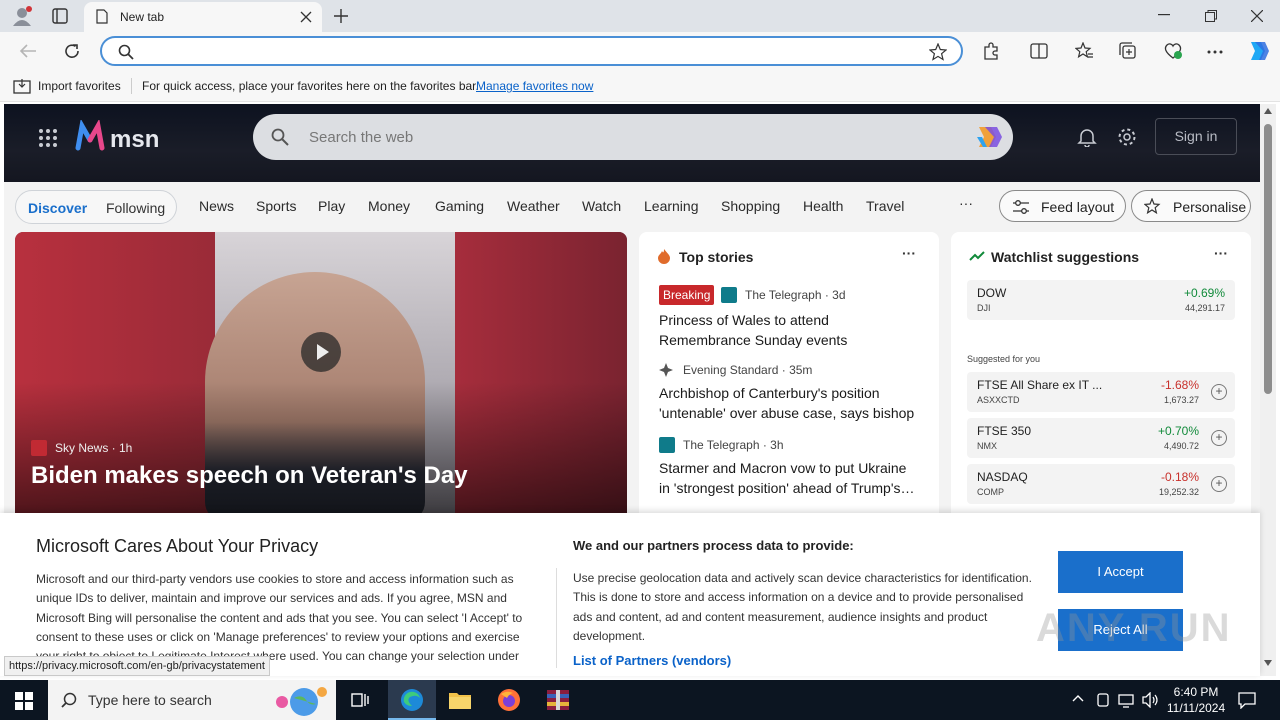 The height and width of the screenshot is (720, 1280). Describe the element at coordinates (79, 86) in the screenshot. I see `import-favorites-button: Import favorites` at that location.